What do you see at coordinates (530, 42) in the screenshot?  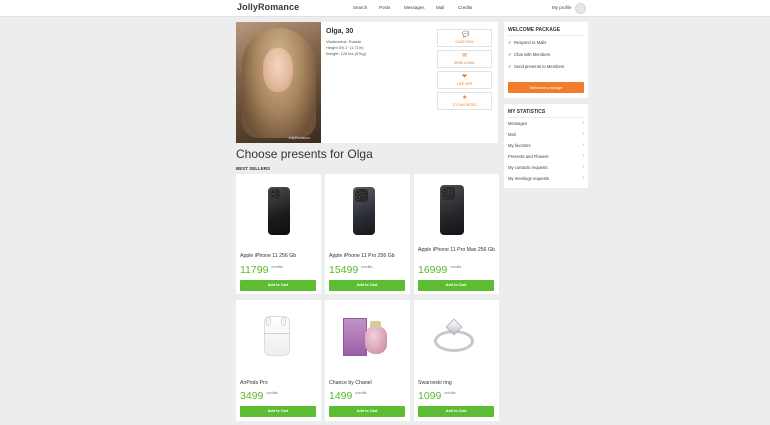 I see `welcome-item: Respond to Mails` at bounding box center [530, 42].